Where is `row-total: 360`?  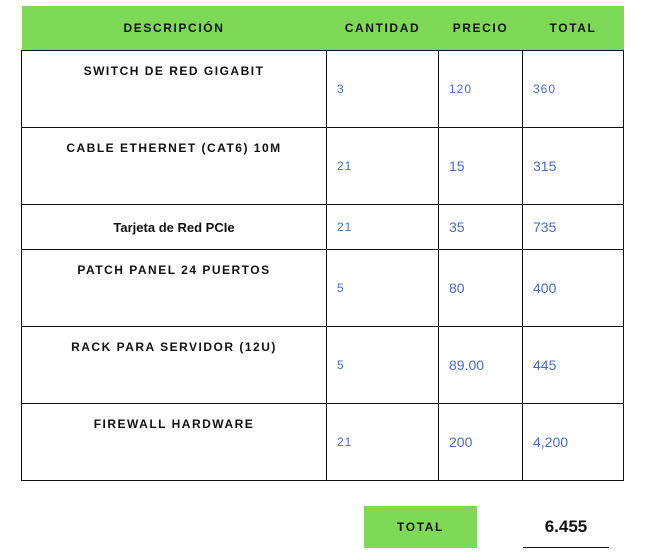 row-total: 360 is located at coordinates (573, 89).